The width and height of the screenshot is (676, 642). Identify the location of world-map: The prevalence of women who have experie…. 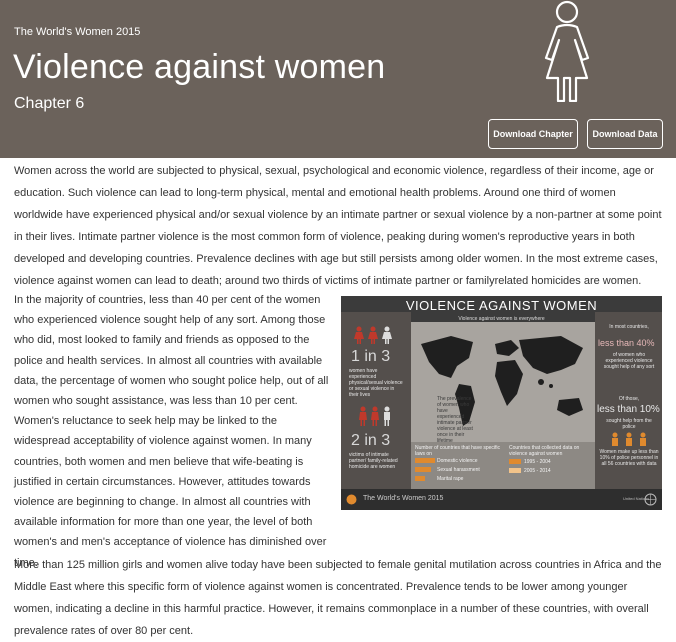
(503, 383).